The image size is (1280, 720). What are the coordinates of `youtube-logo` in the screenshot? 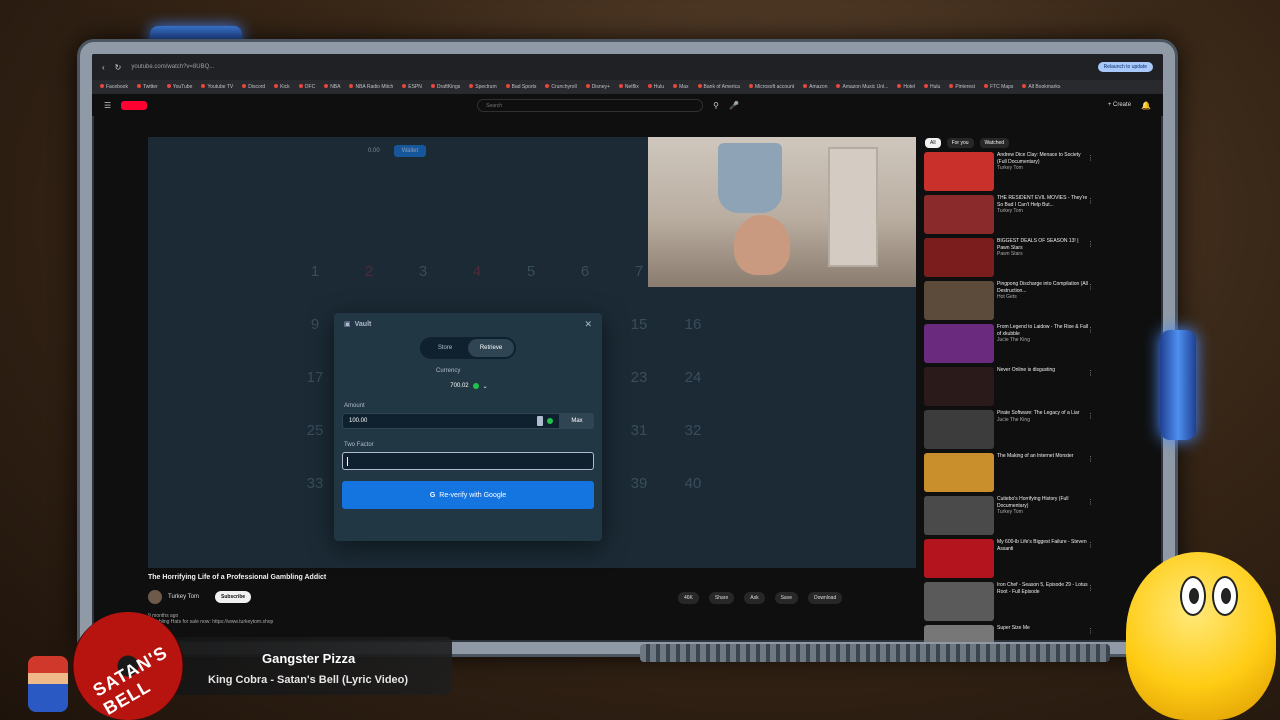 It's located at (134, 105).